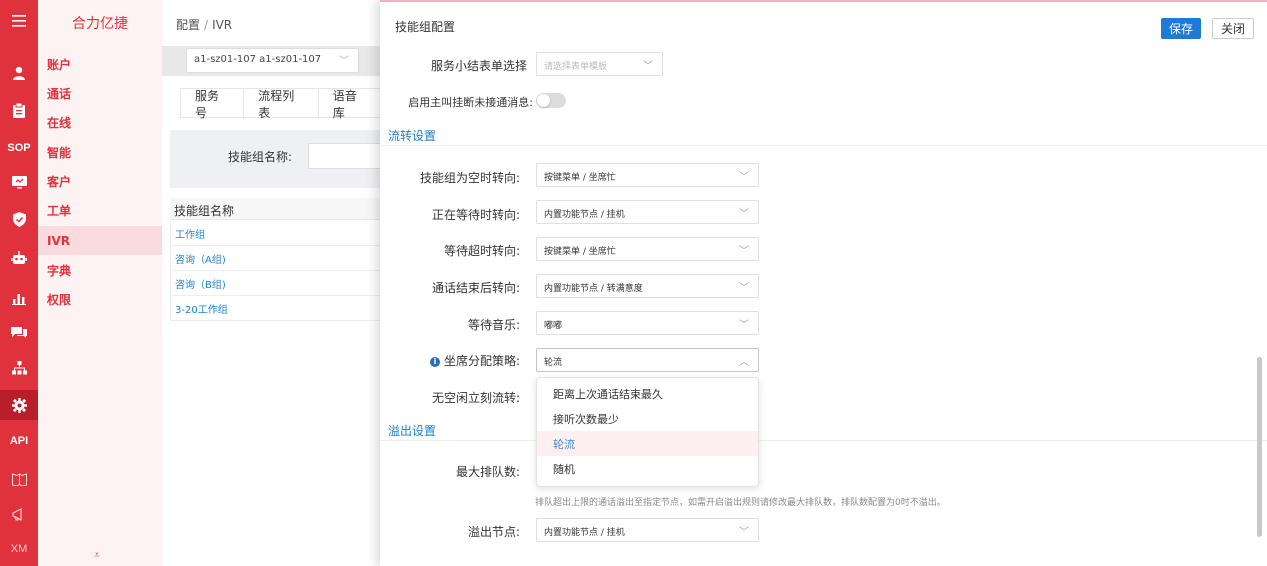  Describe the element at coordinates (475, 215) in the screenshot. I see `waiting-transfer-label: 正在等待时转向:` at that location.